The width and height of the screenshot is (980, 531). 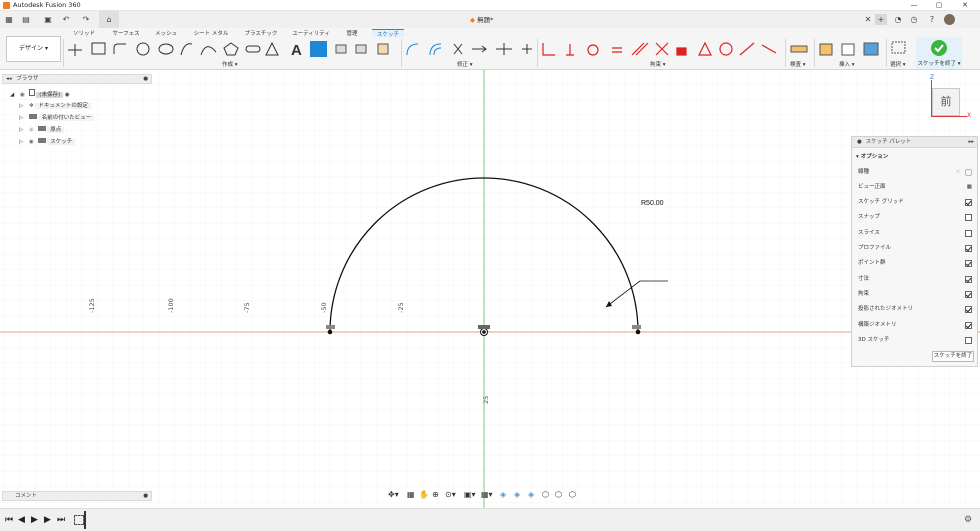 I want to click on sketch-grid-label: スケッチ グリッド, so click(x=881, y=202).